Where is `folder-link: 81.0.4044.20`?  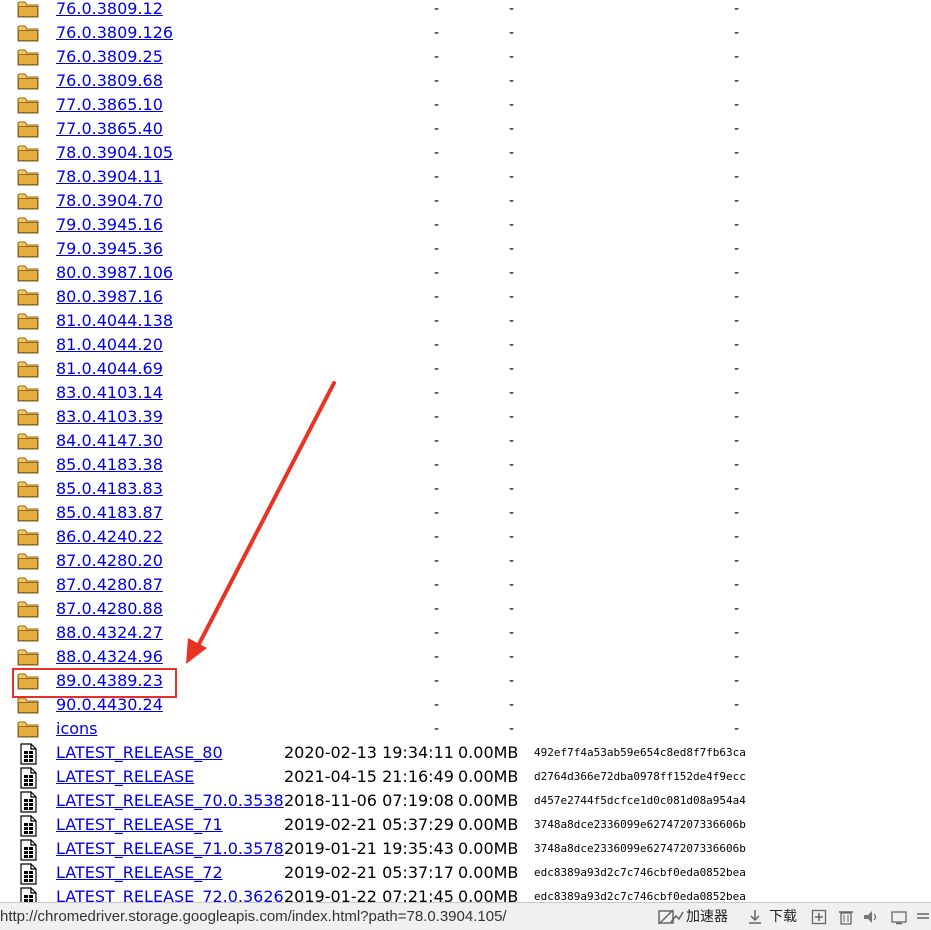 folder-link: 81.0.4044.20 is located at coordinates (109, 345).